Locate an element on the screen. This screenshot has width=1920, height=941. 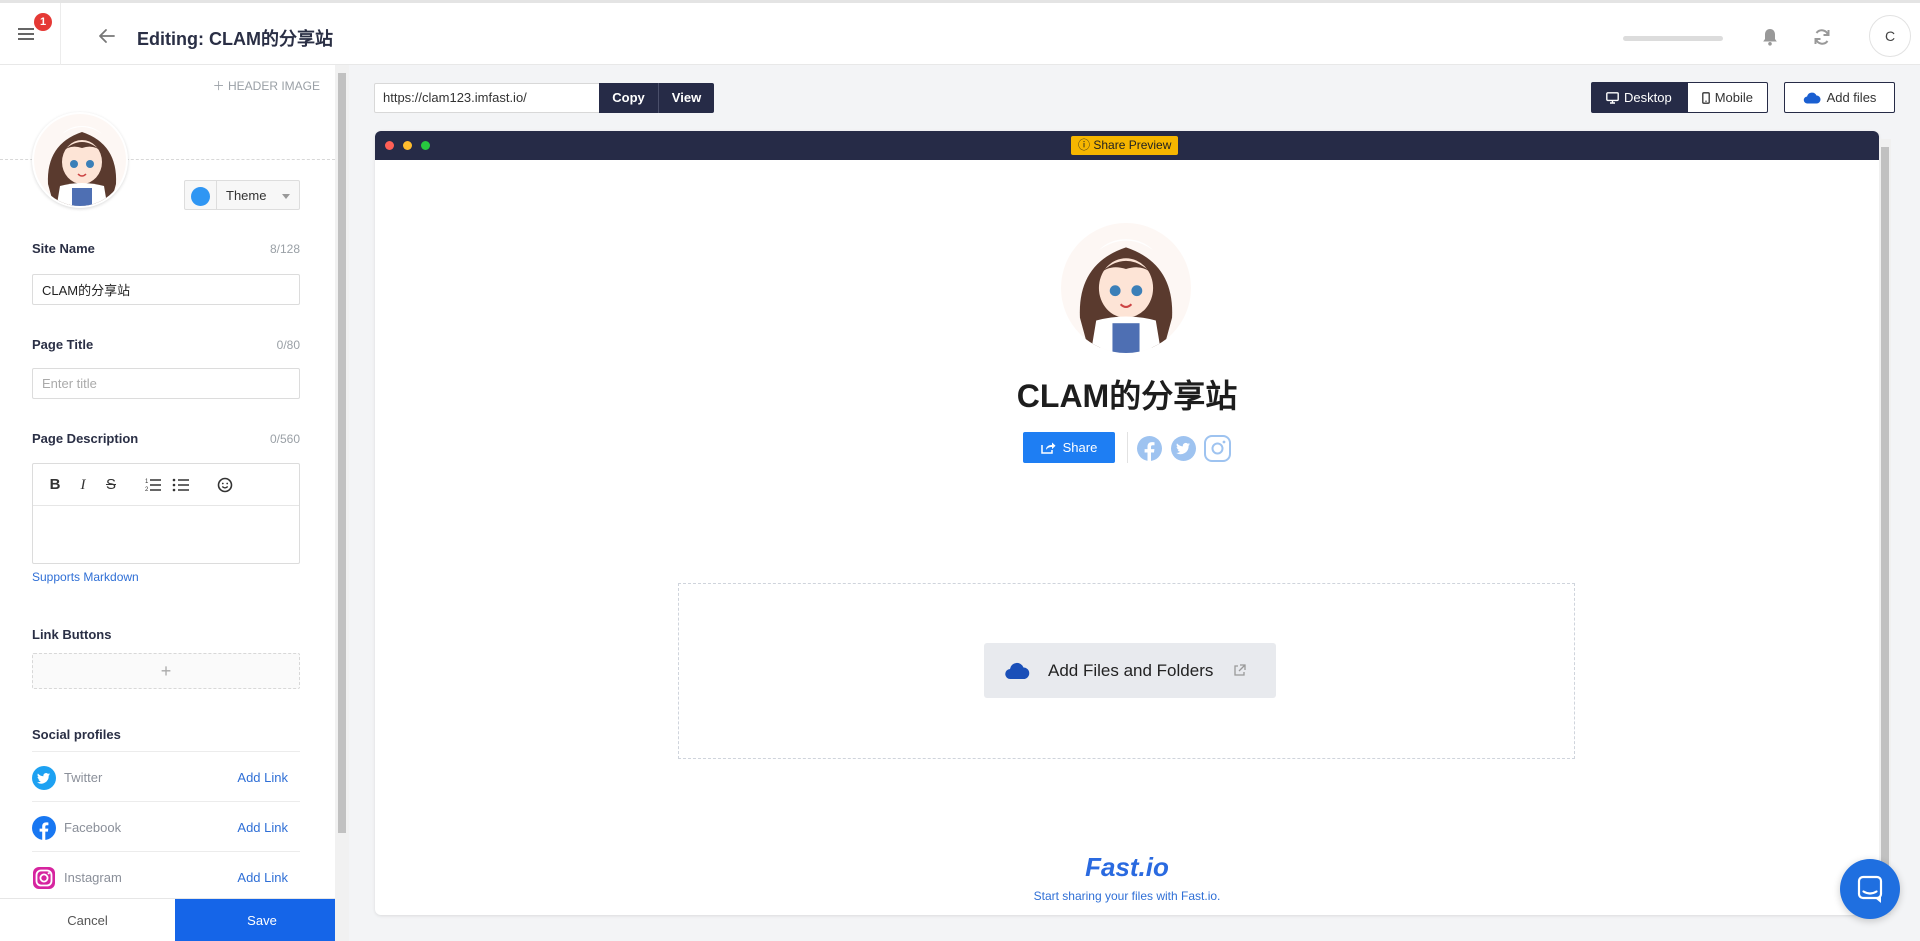
preview-scrollbar is located at coordinates (1885, 527).